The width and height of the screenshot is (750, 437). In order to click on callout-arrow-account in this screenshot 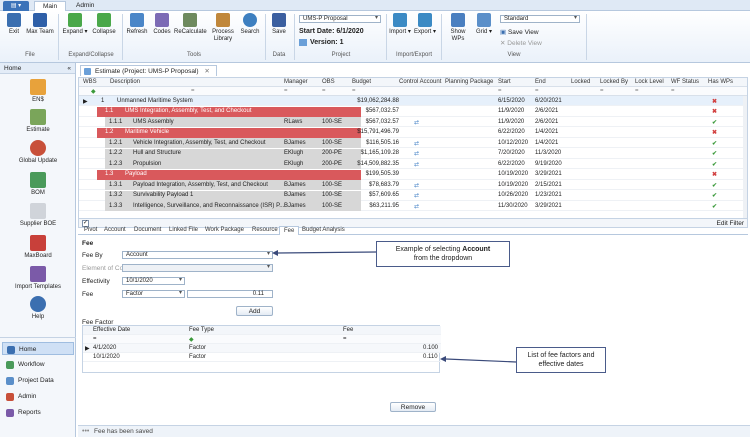, I will do `click(327, 252)`.